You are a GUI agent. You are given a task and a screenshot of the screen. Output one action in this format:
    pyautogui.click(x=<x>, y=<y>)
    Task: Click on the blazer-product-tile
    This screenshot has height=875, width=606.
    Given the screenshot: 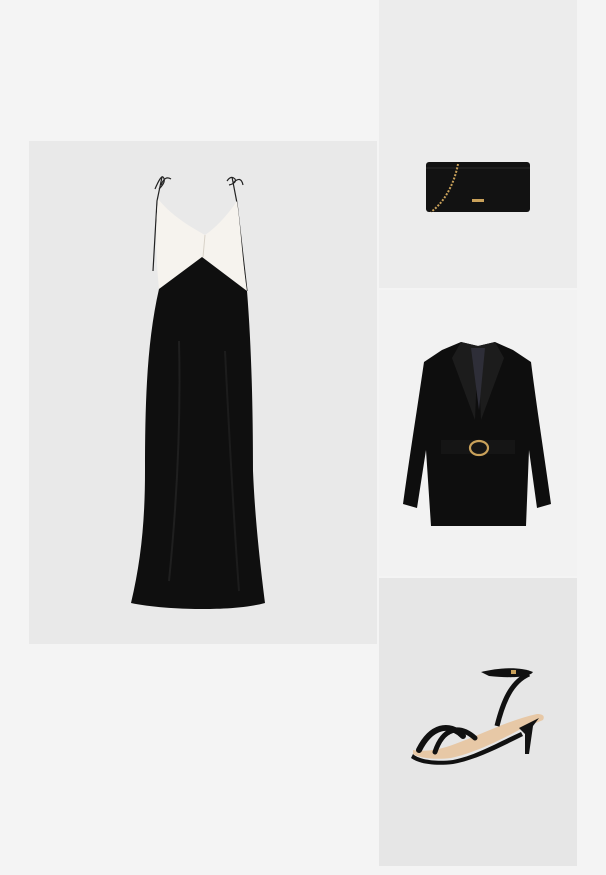 What is the action you would take?
    pyautogui.click(x=478, y=433)
    